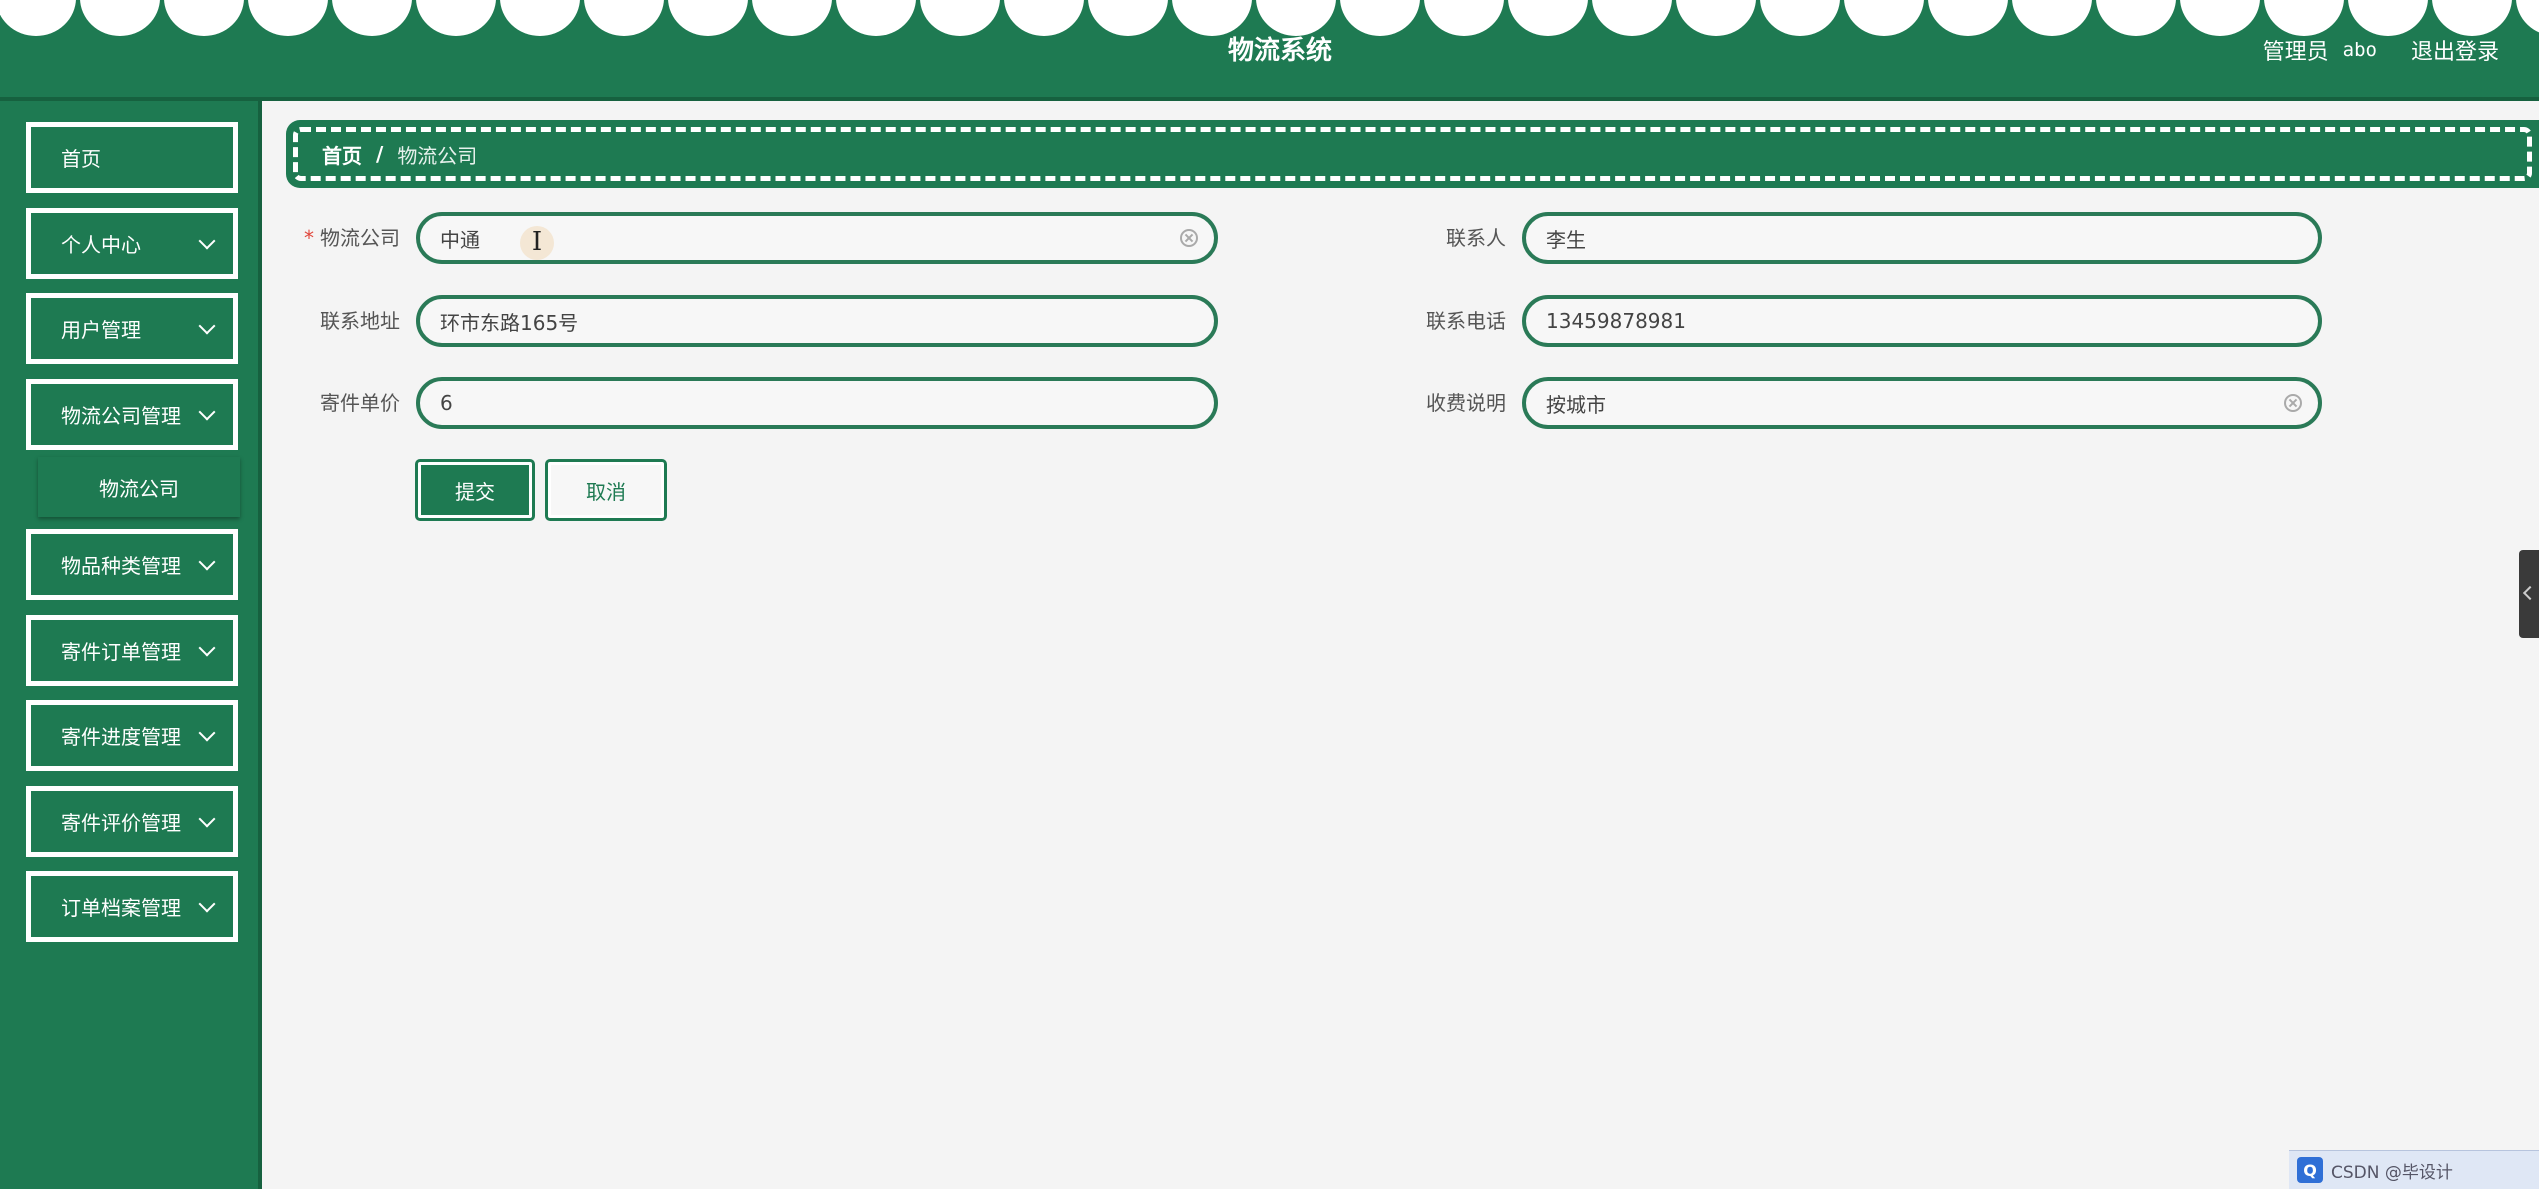 The width and height of the screenshot is (2539, 1189). What do you see at coordinates (2529, 594) in the screenshot?
I see `side-panel-toggle` at bounding box center [2529, 594].